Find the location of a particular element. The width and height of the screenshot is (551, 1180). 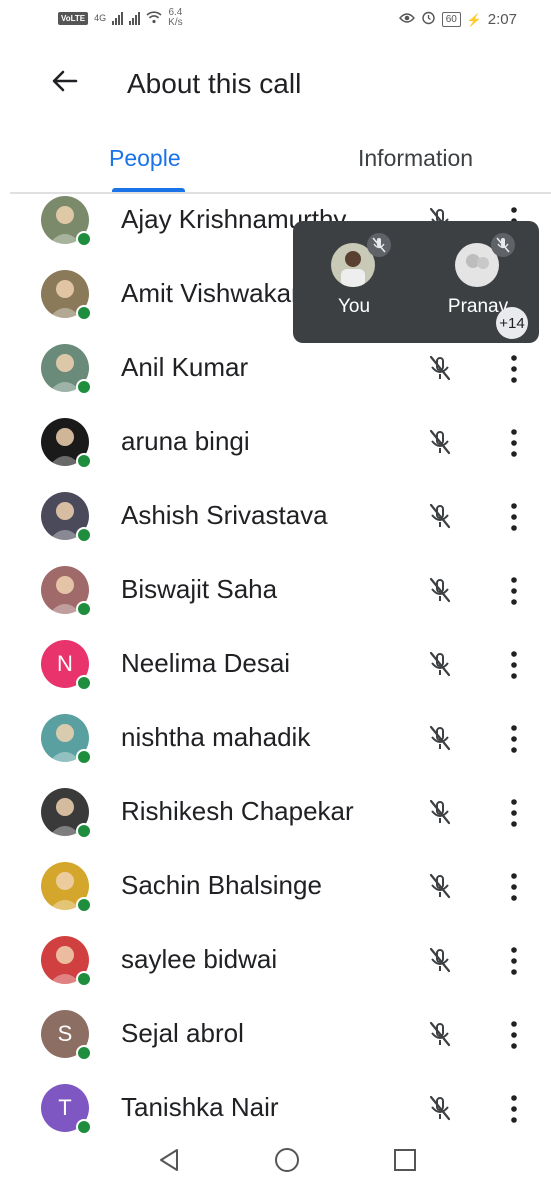

tab-information: Information is located at coordinates (415, 158).